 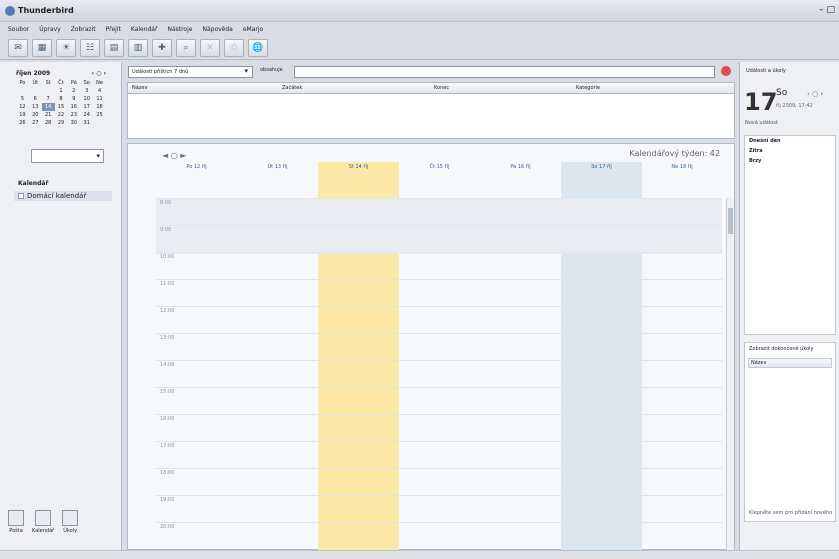 I want to click on title-bar: Thunderbird – □, so click(x=419, y=11).